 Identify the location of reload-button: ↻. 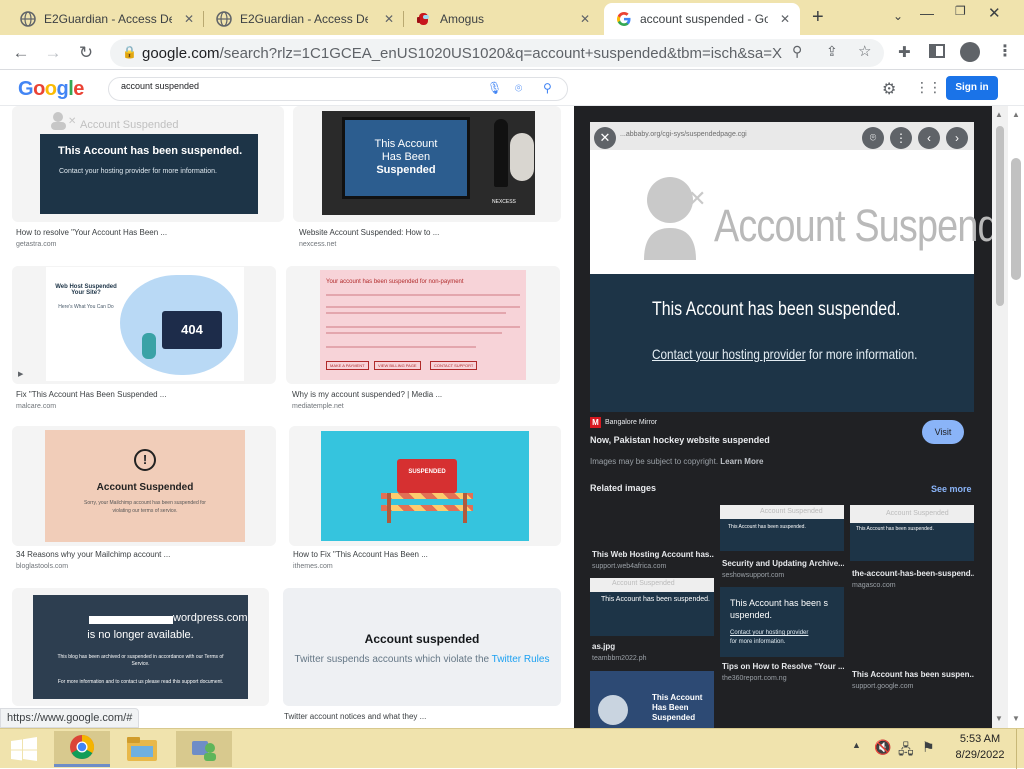
(86, 53).